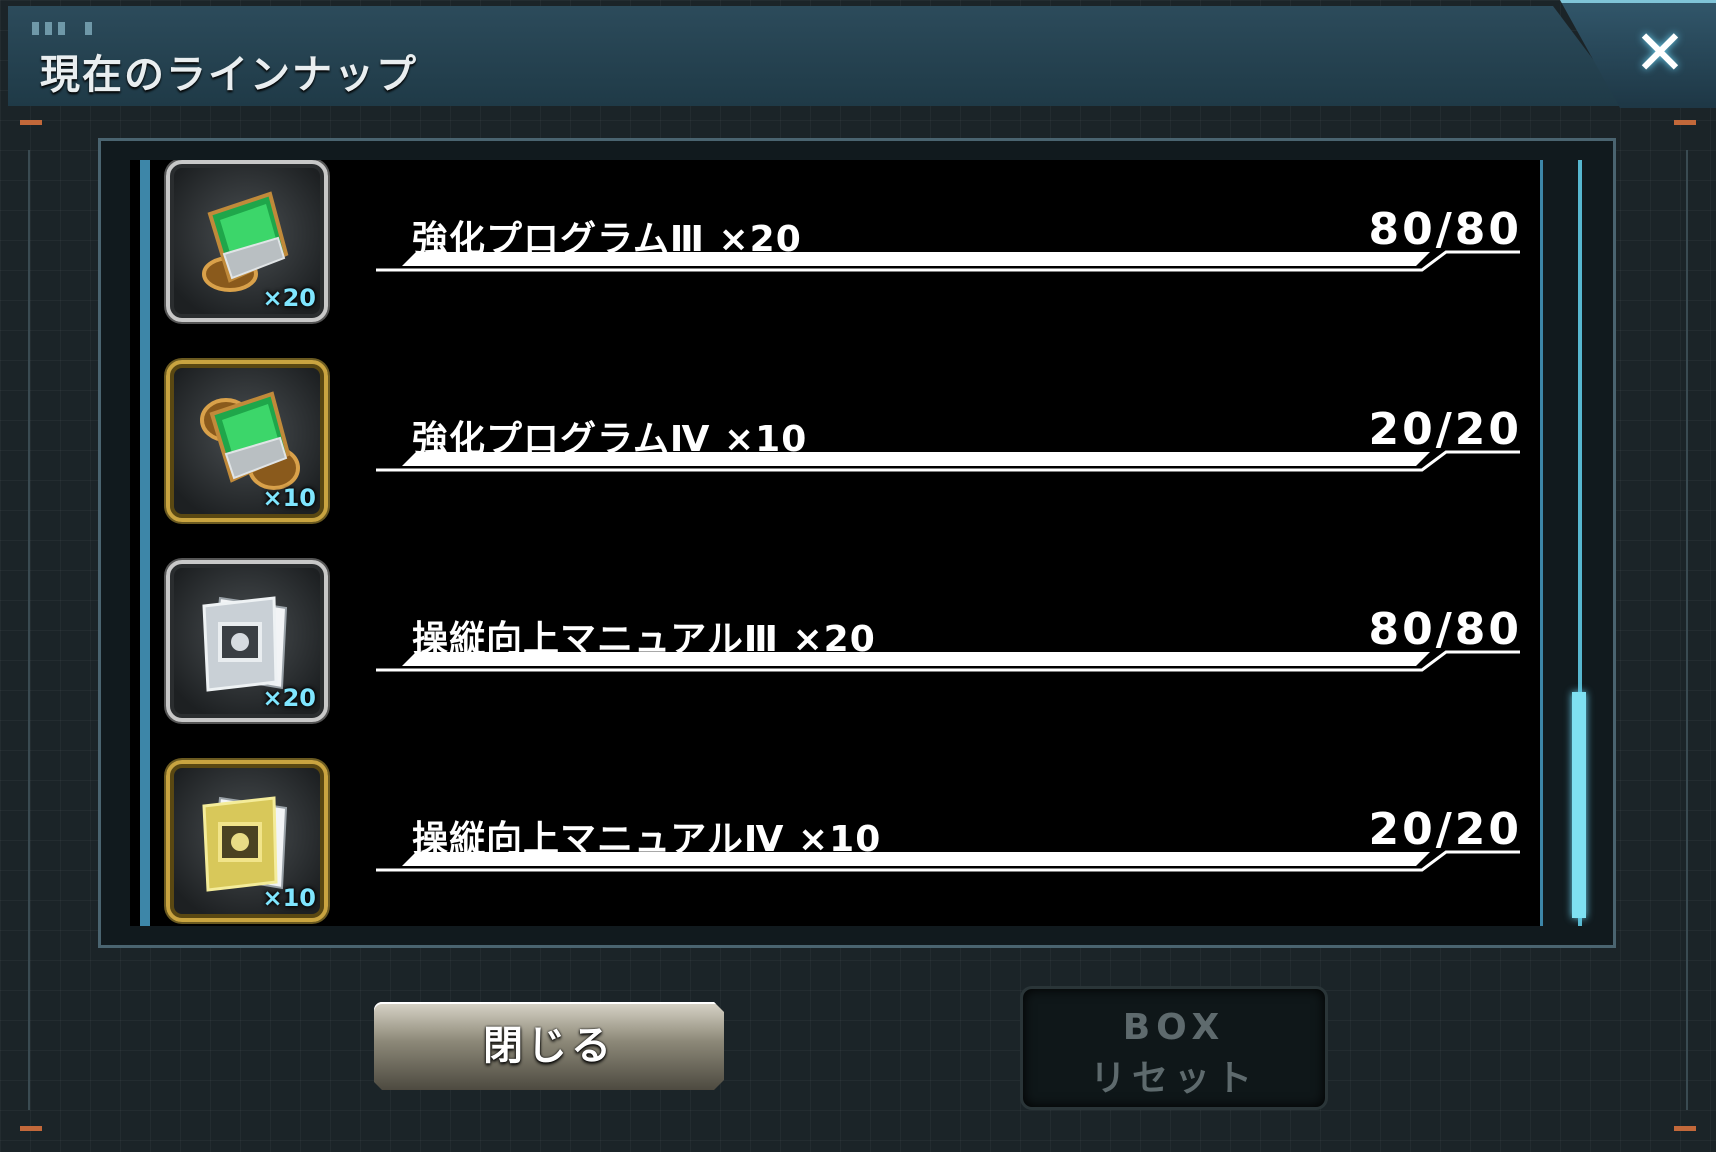 The width and height of the screenshot is (1716, 1152). I want to click on list-item: ×20 強化プログラムⅢ ×20 80/80, so click(846, 242).